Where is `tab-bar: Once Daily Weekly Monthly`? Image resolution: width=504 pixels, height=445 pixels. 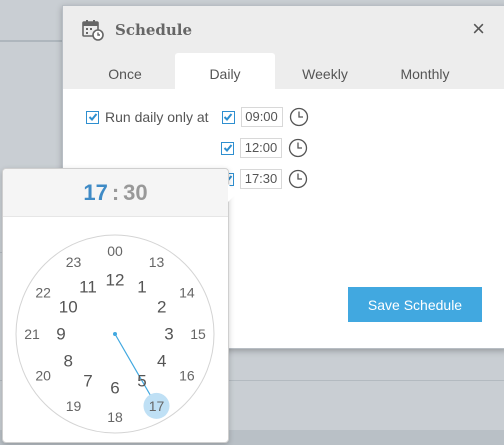
tab-bar: Once Daily Weekly Monthly is located at coordinates (283, 71).